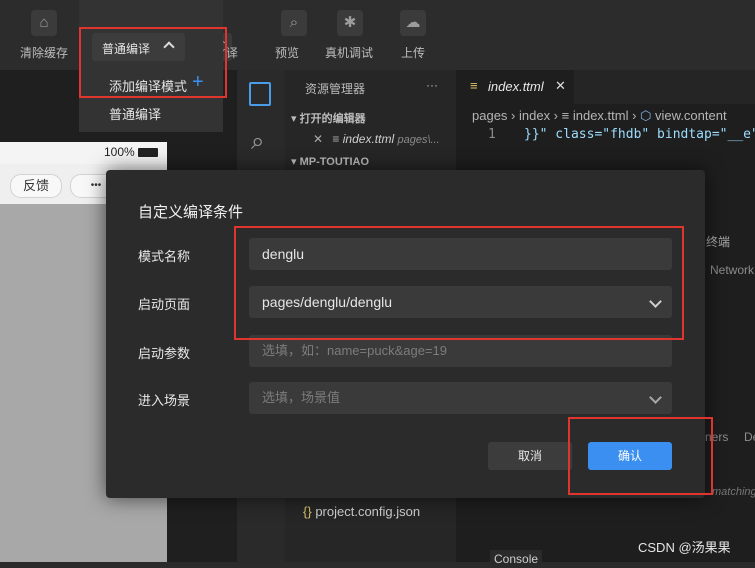 Image resolution: width=755 pixels, height=568 pixels. I want to click on real-device-debug-button: ✱, so click(350, 25).